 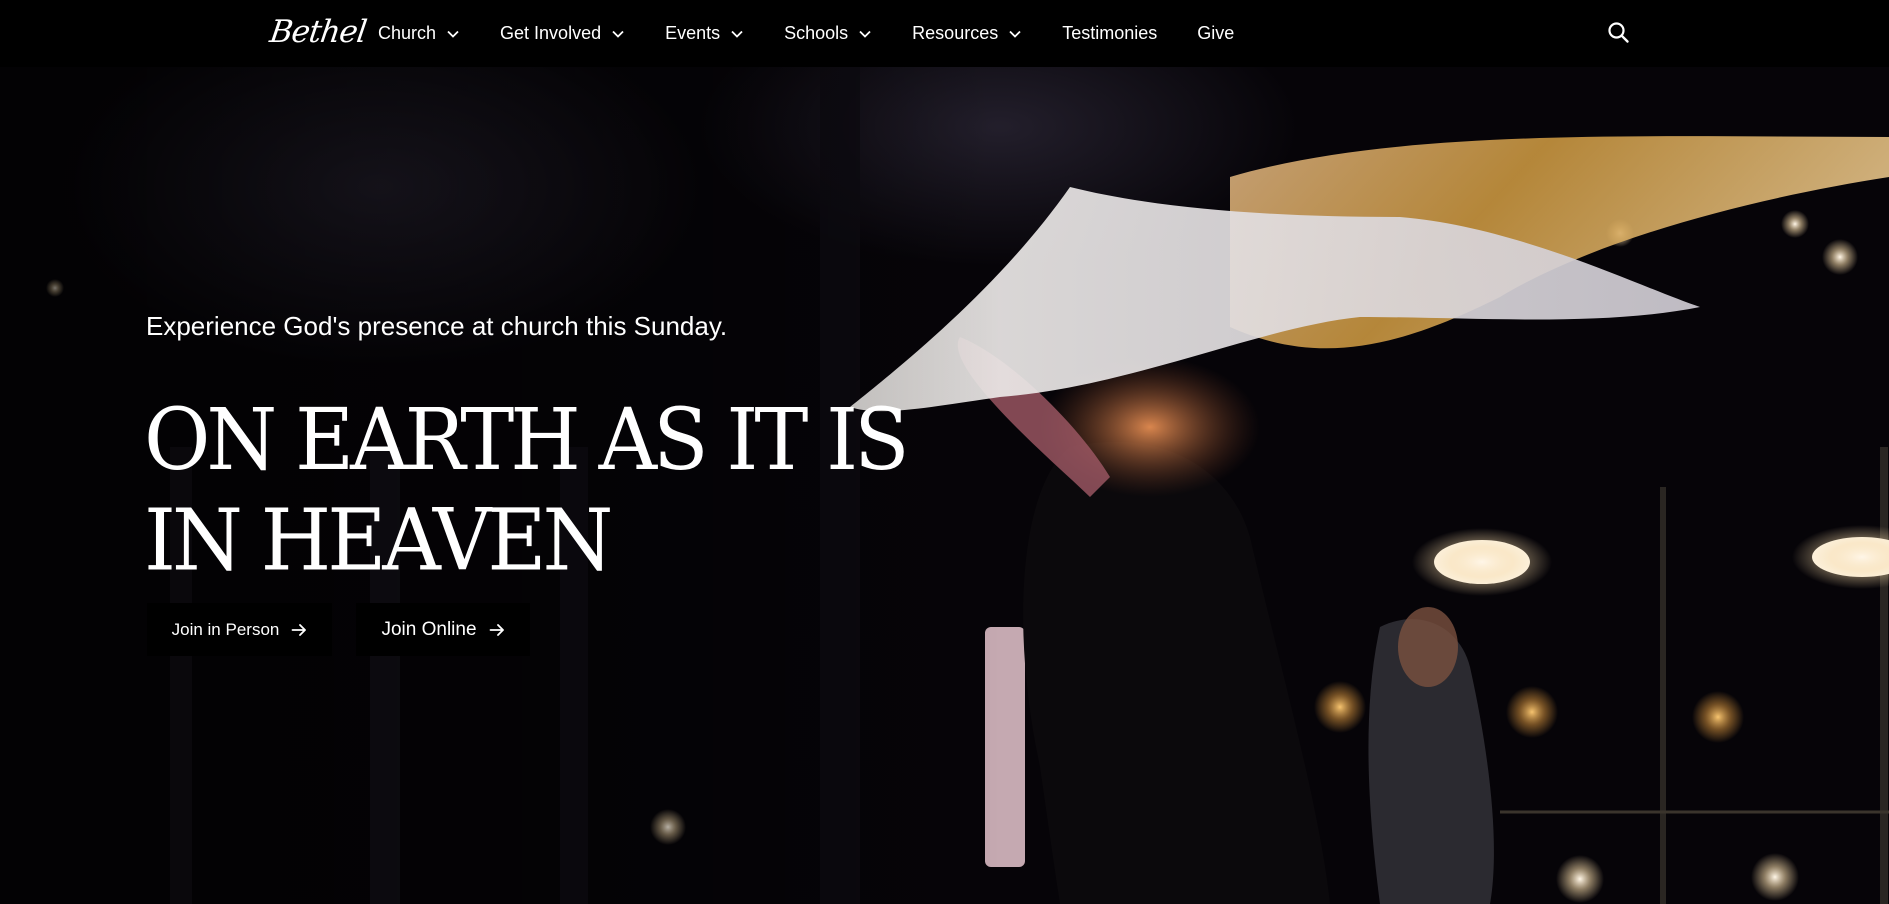 What do you see at coordinates (429, 629) in the screenshot?
I see `button-label: Join Online` at bounding box center [429, 629].